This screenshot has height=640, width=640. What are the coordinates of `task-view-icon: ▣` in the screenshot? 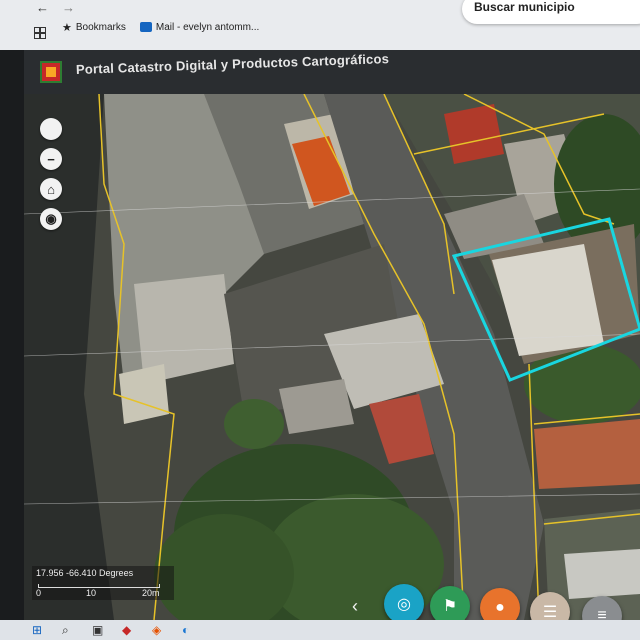 It's located at (97, 630).